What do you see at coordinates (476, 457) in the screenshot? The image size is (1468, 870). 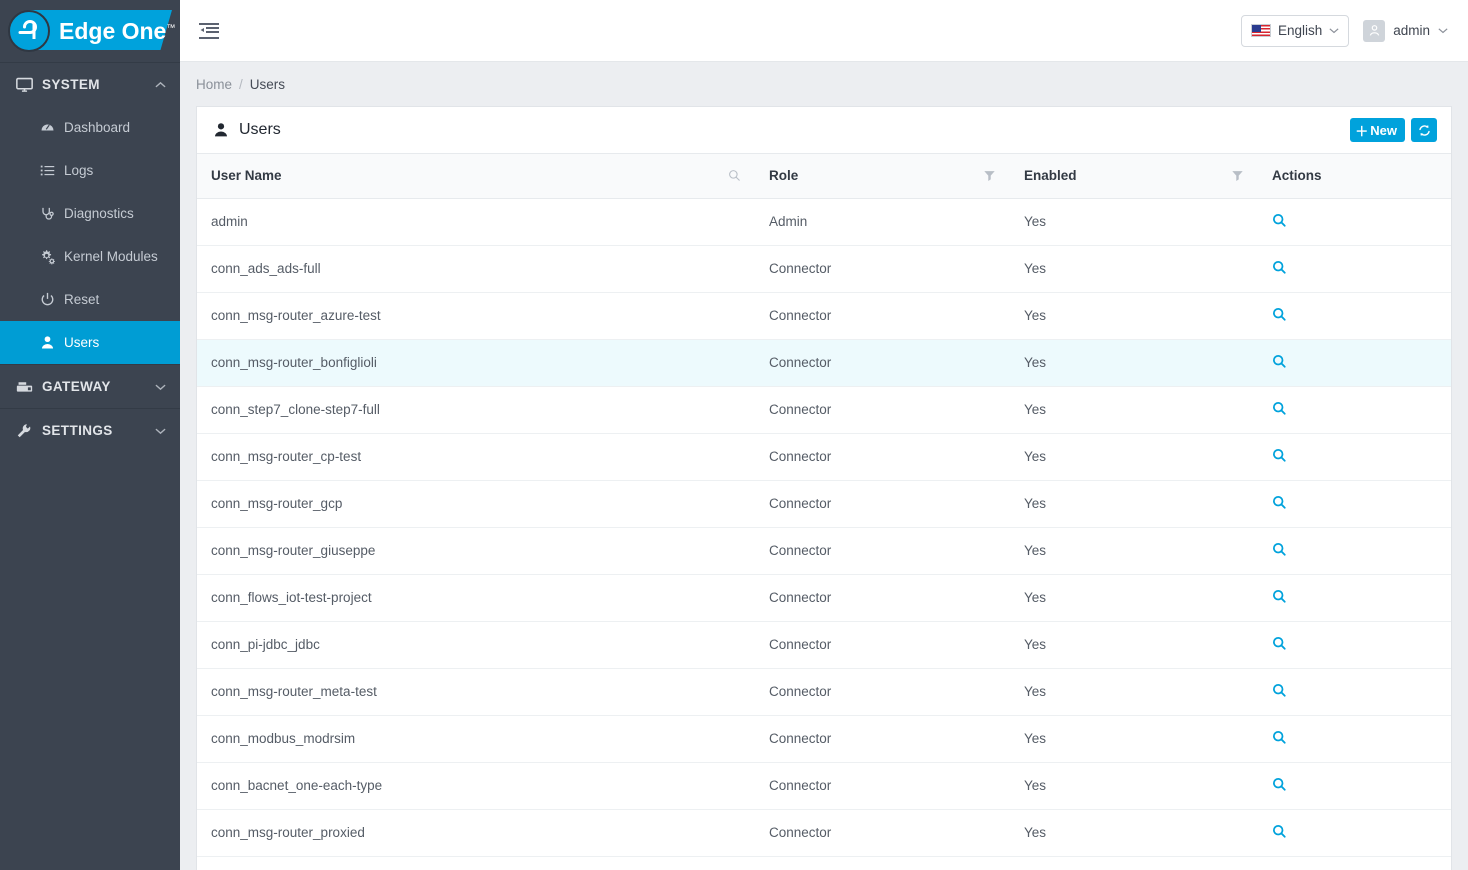 I see `cell-user-name: conn_msg-router_cp-test` at bounding box center [476, 457].